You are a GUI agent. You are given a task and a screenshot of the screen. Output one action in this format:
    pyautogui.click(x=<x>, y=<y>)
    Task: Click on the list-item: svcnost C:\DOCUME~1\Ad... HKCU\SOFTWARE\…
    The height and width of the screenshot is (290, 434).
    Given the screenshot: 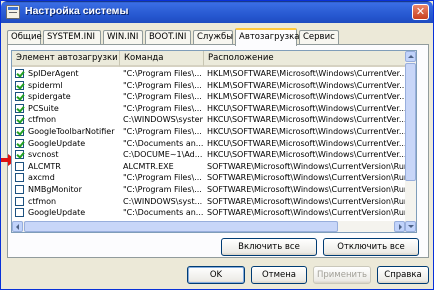 What is the action you would take?
    pyautogui.click(x=209, y=155)
    